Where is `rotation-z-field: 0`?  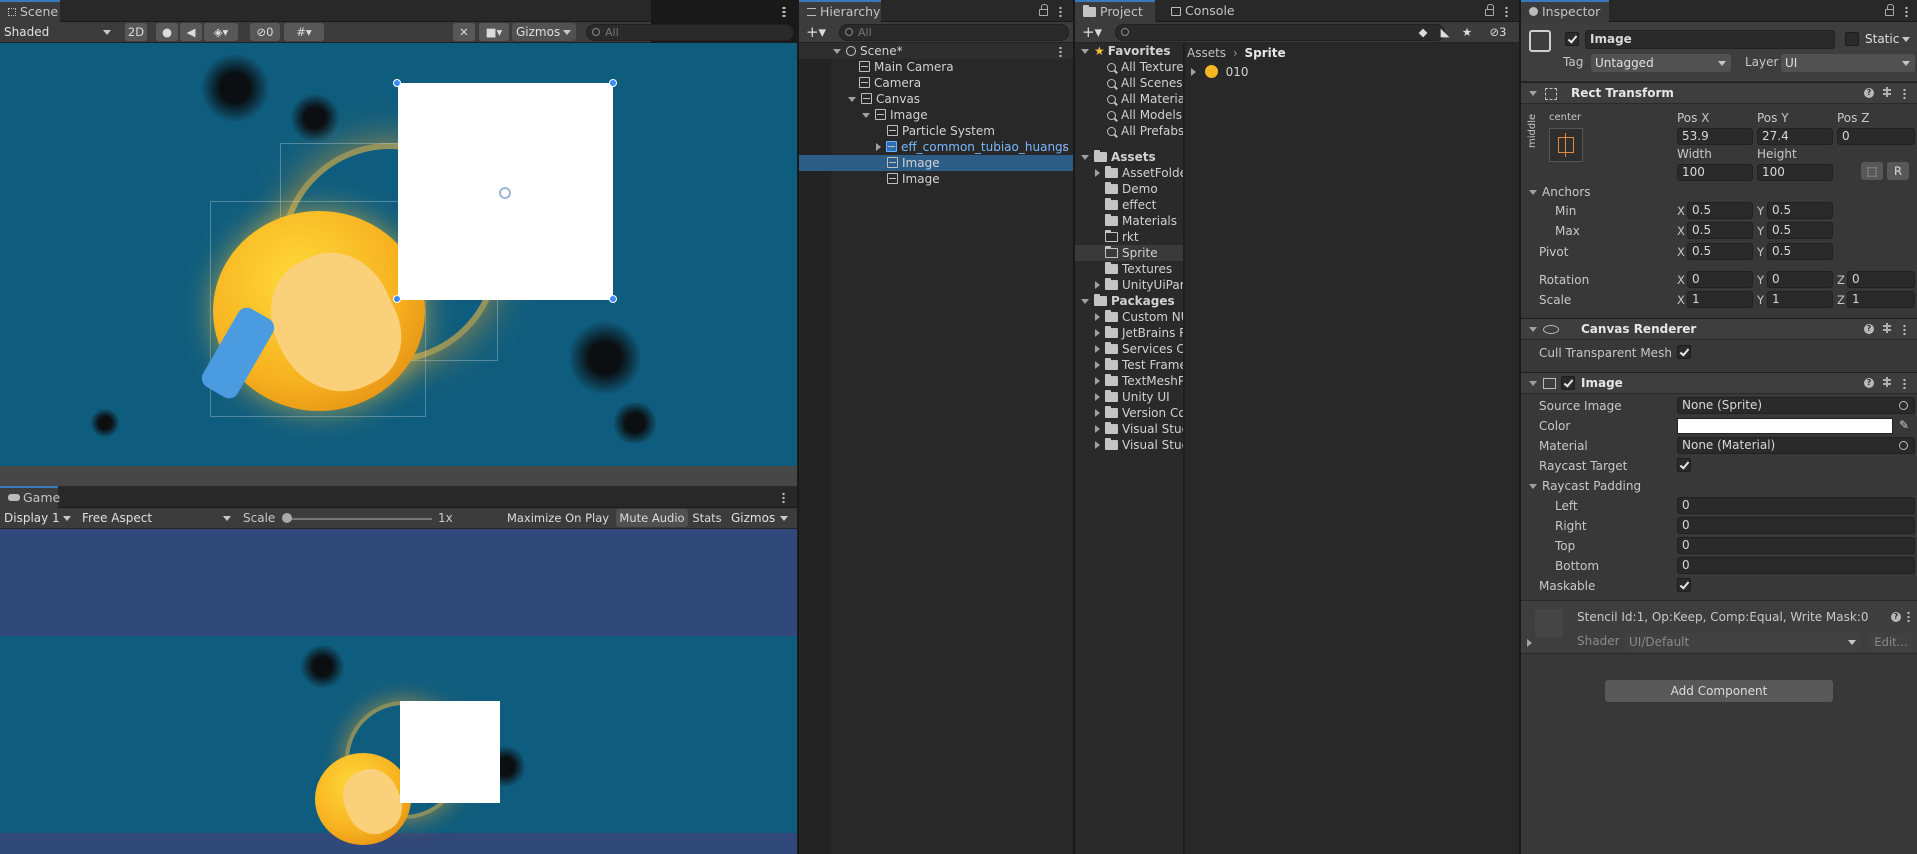
rotation-z-field: 0 is located at coordinates (1881, 279).